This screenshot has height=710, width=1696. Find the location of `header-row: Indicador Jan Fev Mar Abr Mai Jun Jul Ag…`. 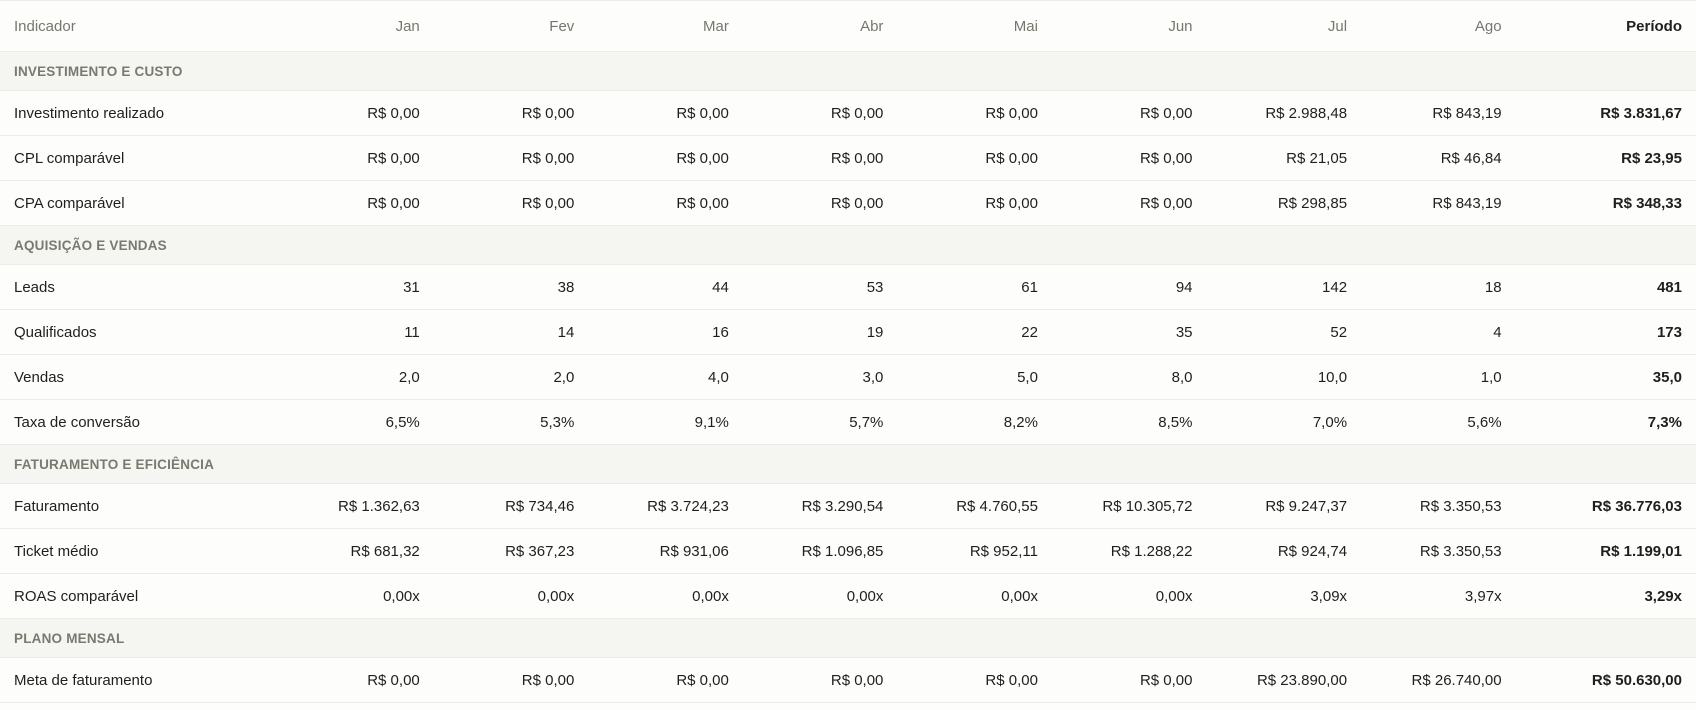

header-row: Indicador Jan Fev Mar Abr Mai Jun Jul Ag… is located at coordinates (848, 26).